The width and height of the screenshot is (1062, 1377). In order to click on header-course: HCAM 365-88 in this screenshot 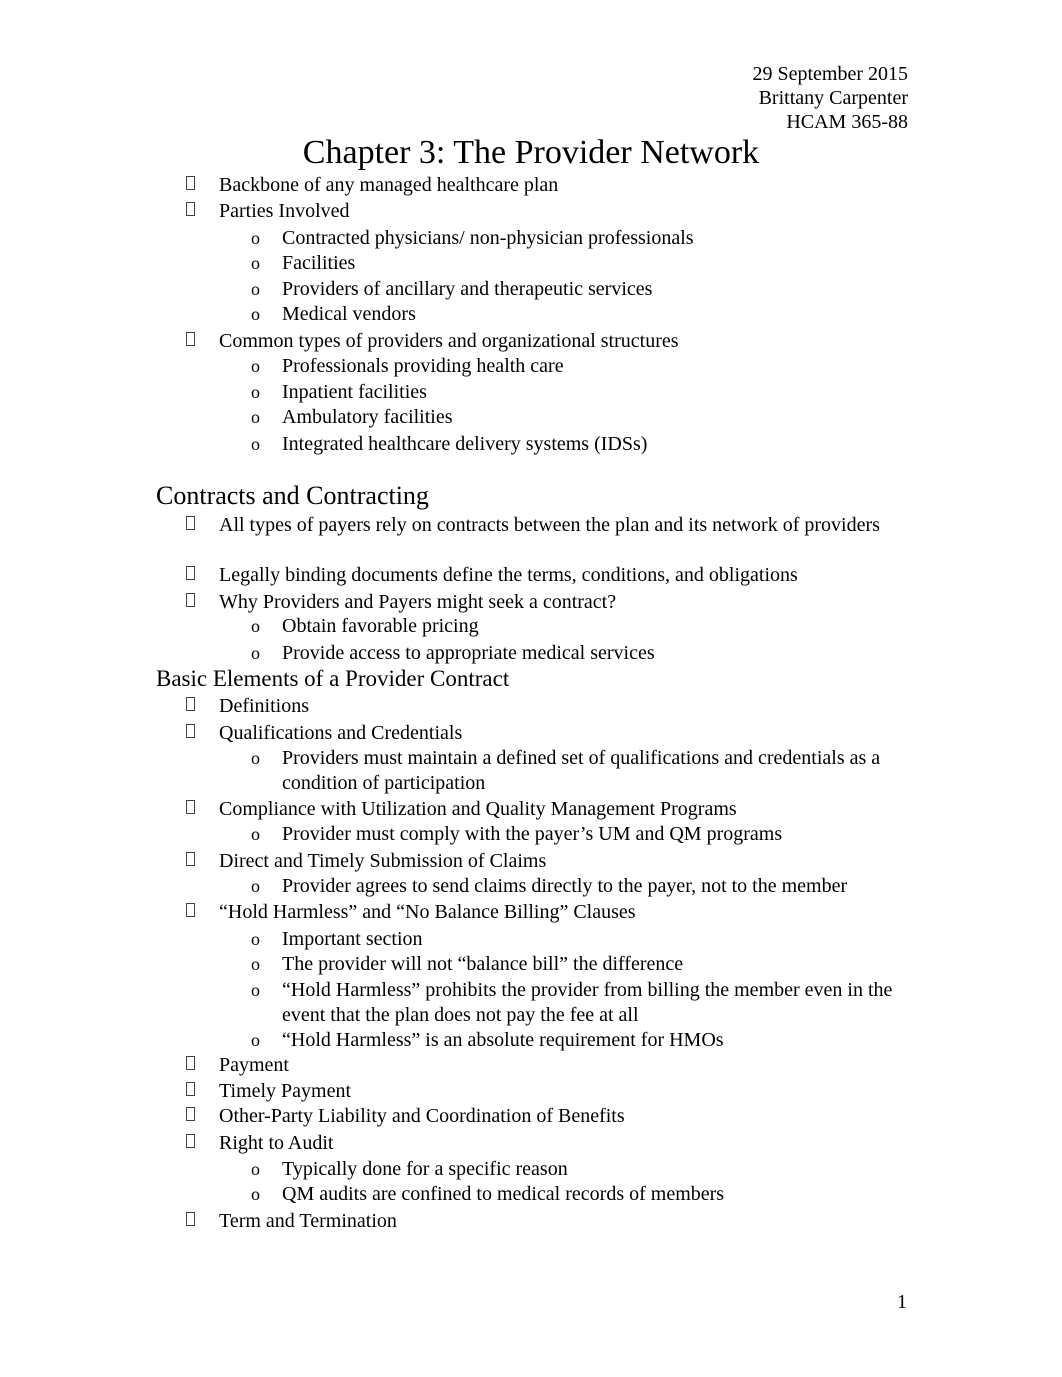, I will do `click(847, 122)`.